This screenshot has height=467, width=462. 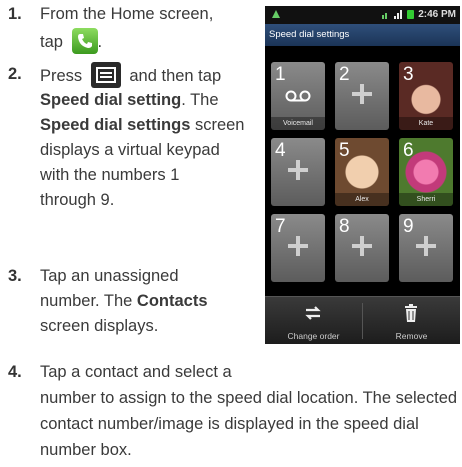 I want to click on change-order-icon, so click(x=313, y=313).